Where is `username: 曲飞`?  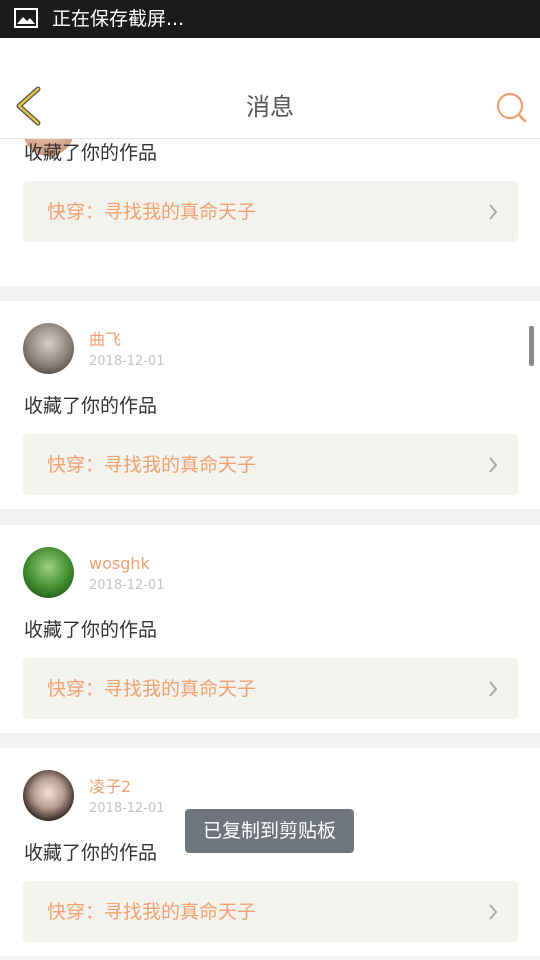 username: 曲飞 is located at coordinates (105, 340).